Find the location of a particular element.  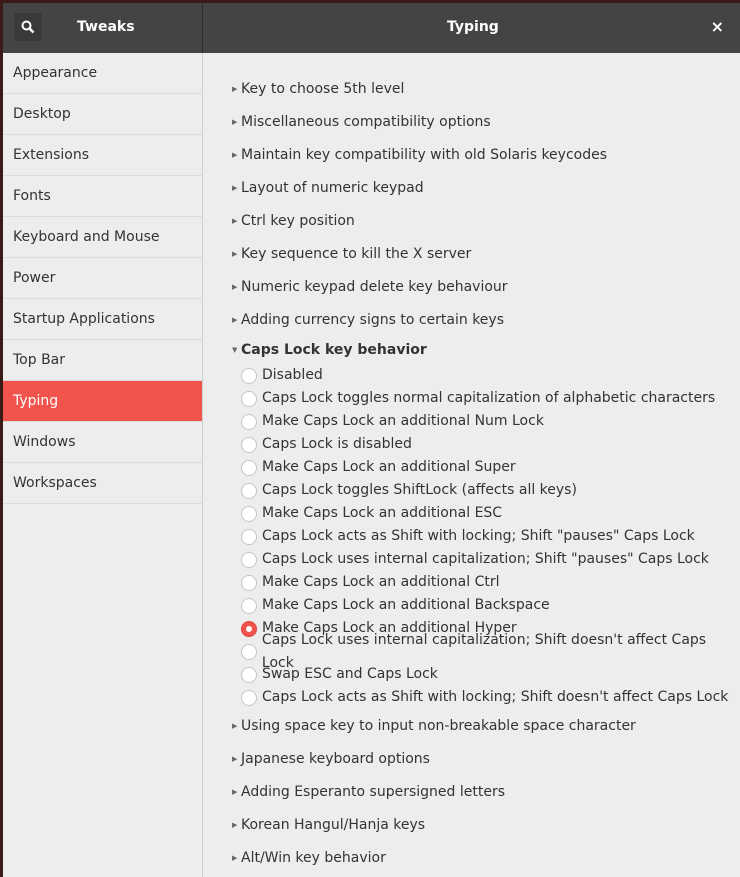

section-label: Ctrl key position is located at coordinates (298, 221).